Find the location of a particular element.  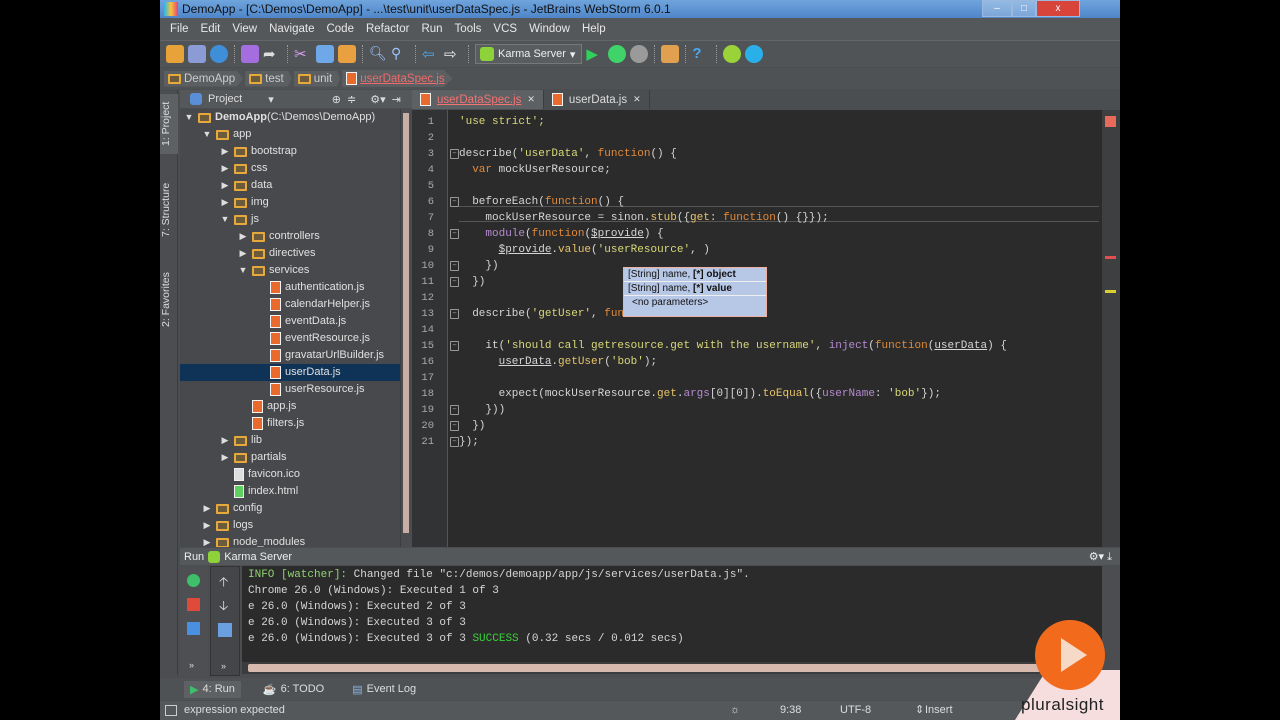

tab-favorites: 2: Favorites is located at coordinates (169, 300).